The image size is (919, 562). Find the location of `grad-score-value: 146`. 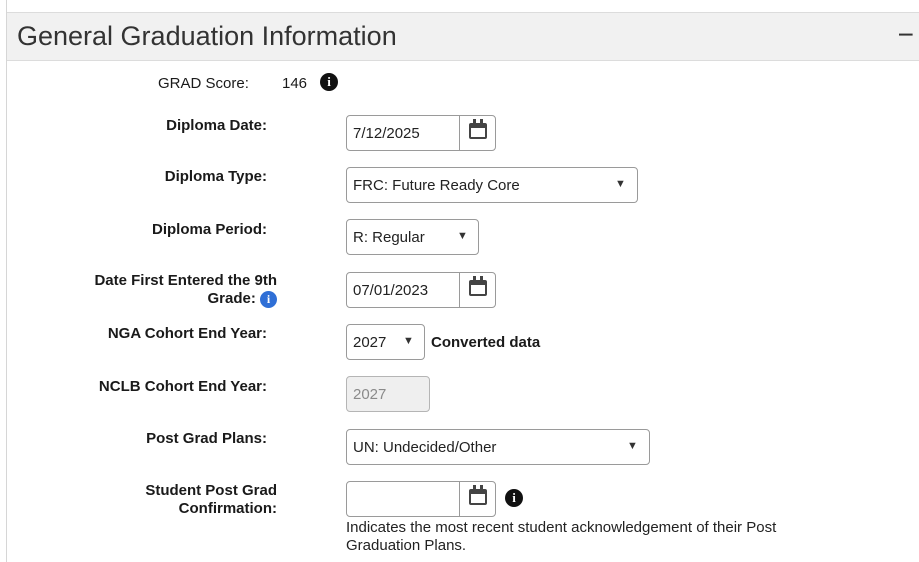

grad-score-value: 146 is located at coordinates (295, 83).